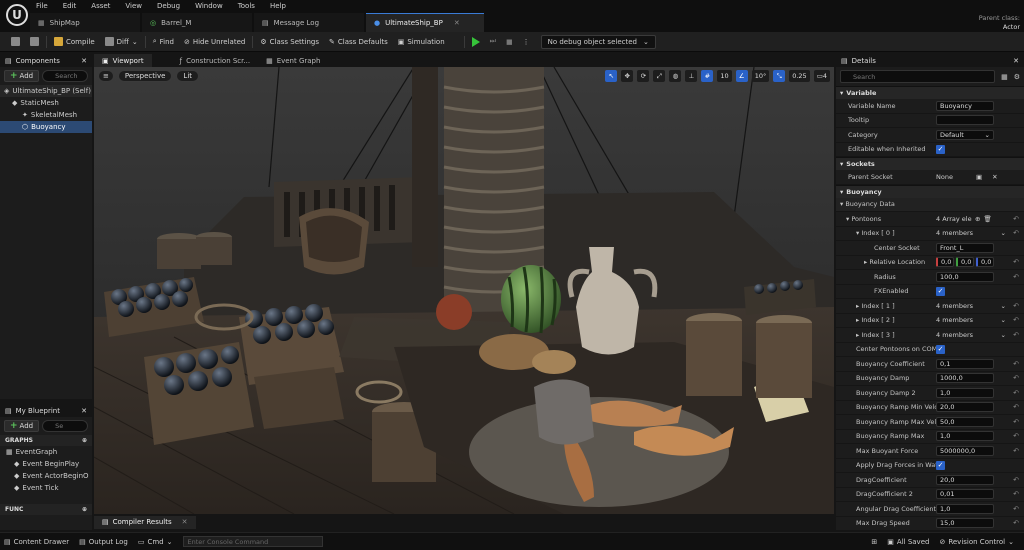  I want to click on grid-snap-icon: #, so click(707, 76).